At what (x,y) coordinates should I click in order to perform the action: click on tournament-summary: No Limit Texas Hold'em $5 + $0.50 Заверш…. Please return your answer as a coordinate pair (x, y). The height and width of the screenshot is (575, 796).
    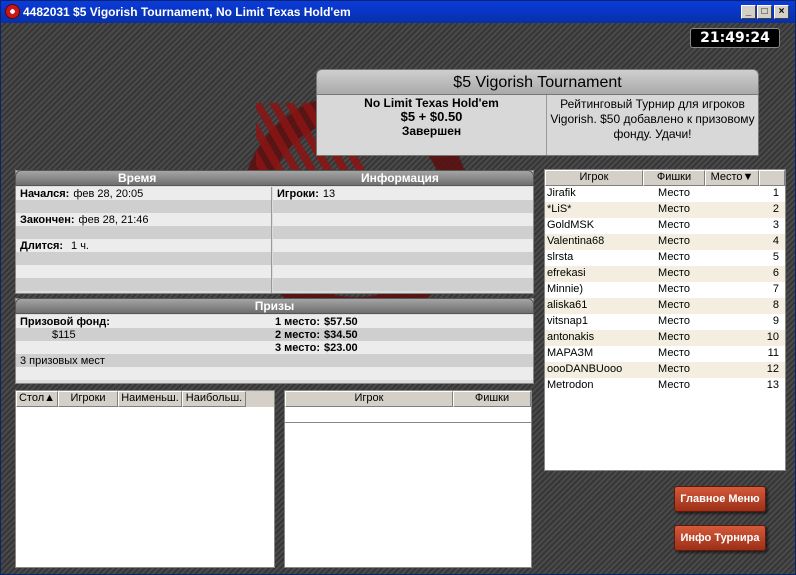
    Looking at the image, I should click on (432, 125).